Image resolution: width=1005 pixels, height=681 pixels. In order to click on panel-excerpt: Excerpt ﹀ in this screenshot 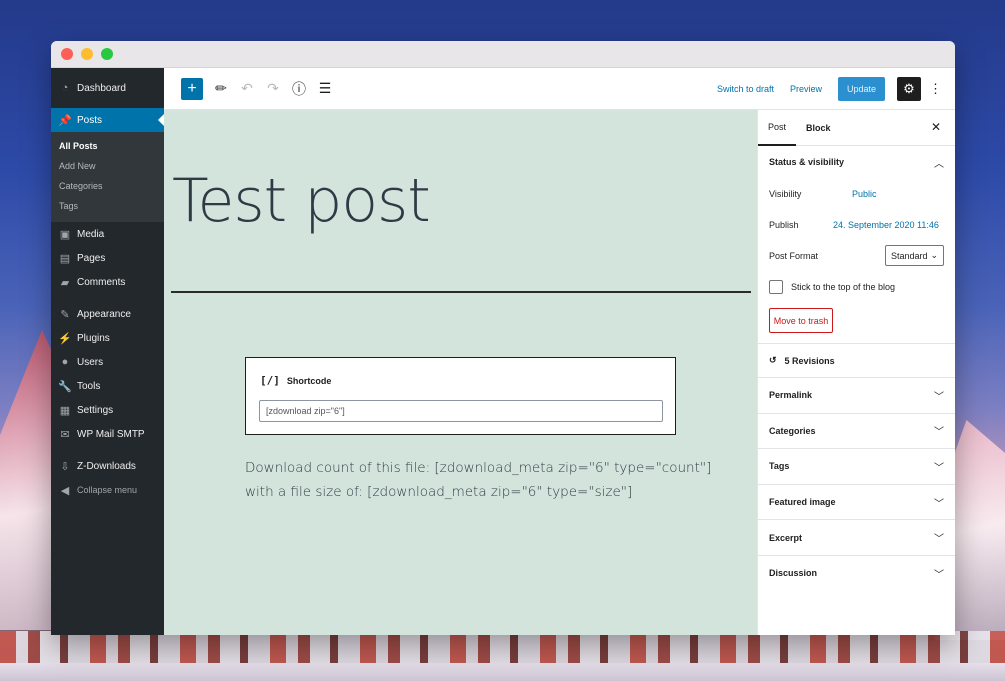, I will do `click(856, 537)`.